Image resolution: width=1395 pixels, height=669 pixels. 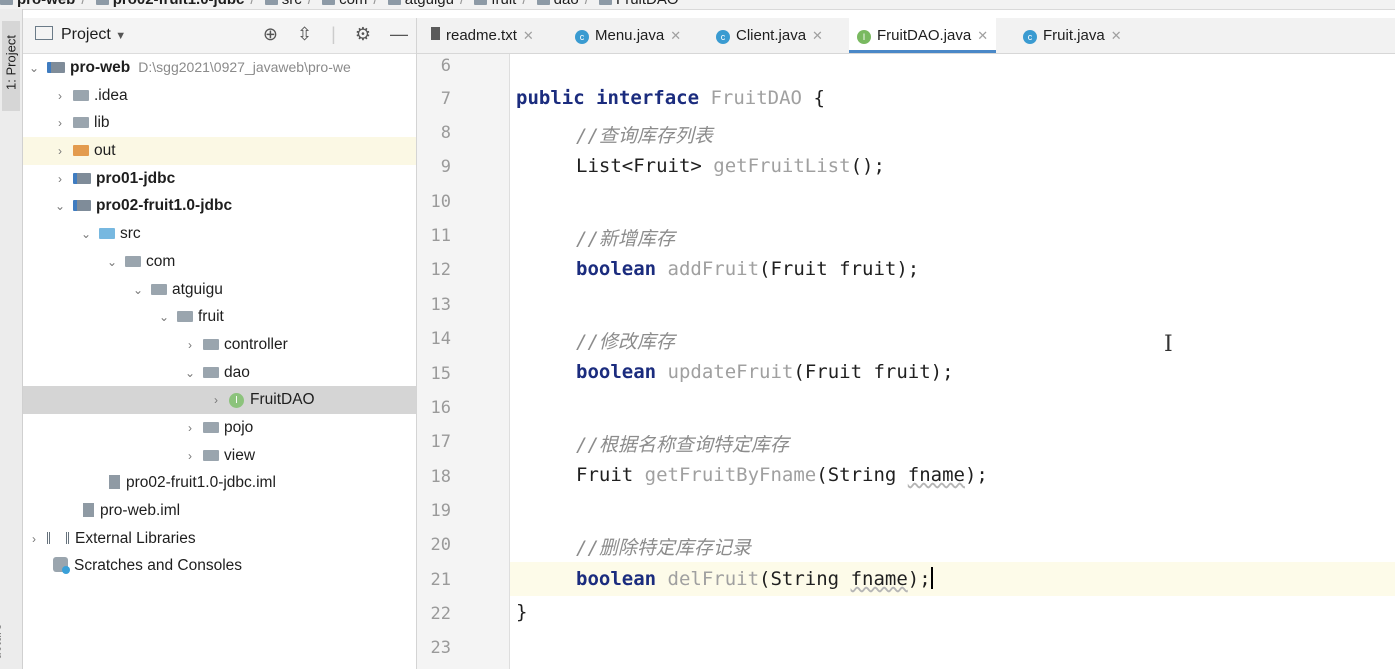 I want to click on breadcrumb-item: fruit, so click(x=495, y=4).